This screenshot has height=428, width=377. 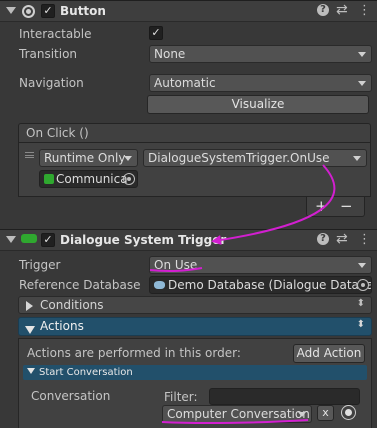 What do you see at coordinates (235, 422) in the screenshot?
I see `annotation-underline-conversation` at bounding box center [235, 422].